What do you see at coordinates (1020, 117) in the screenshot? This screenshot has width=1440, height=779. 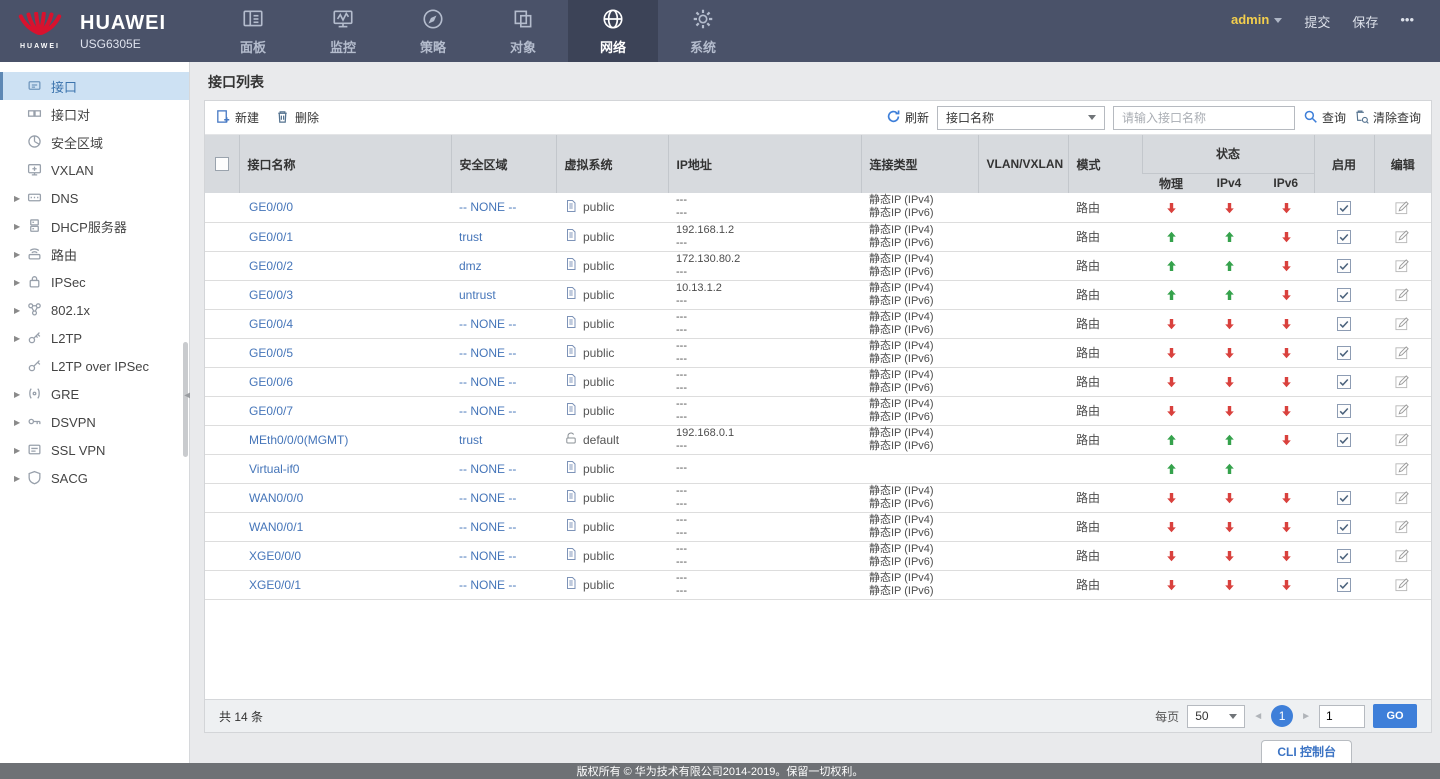 I see `filter-field-select: 接口名称` at bounding box center [1020, 117].